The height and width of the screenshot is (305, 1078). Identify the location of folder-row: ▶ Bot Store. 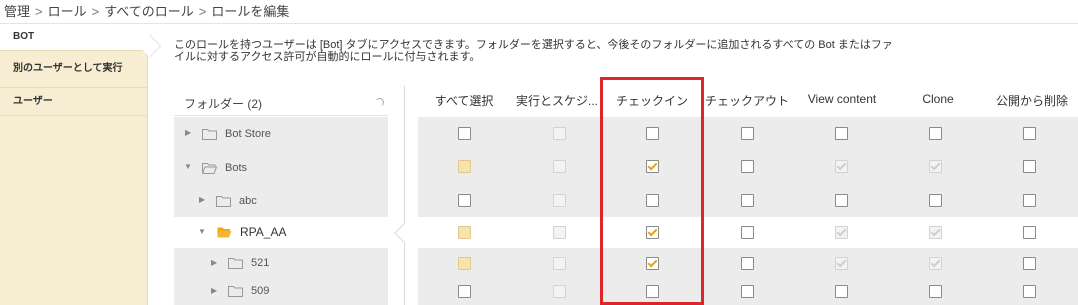
(281, 133).